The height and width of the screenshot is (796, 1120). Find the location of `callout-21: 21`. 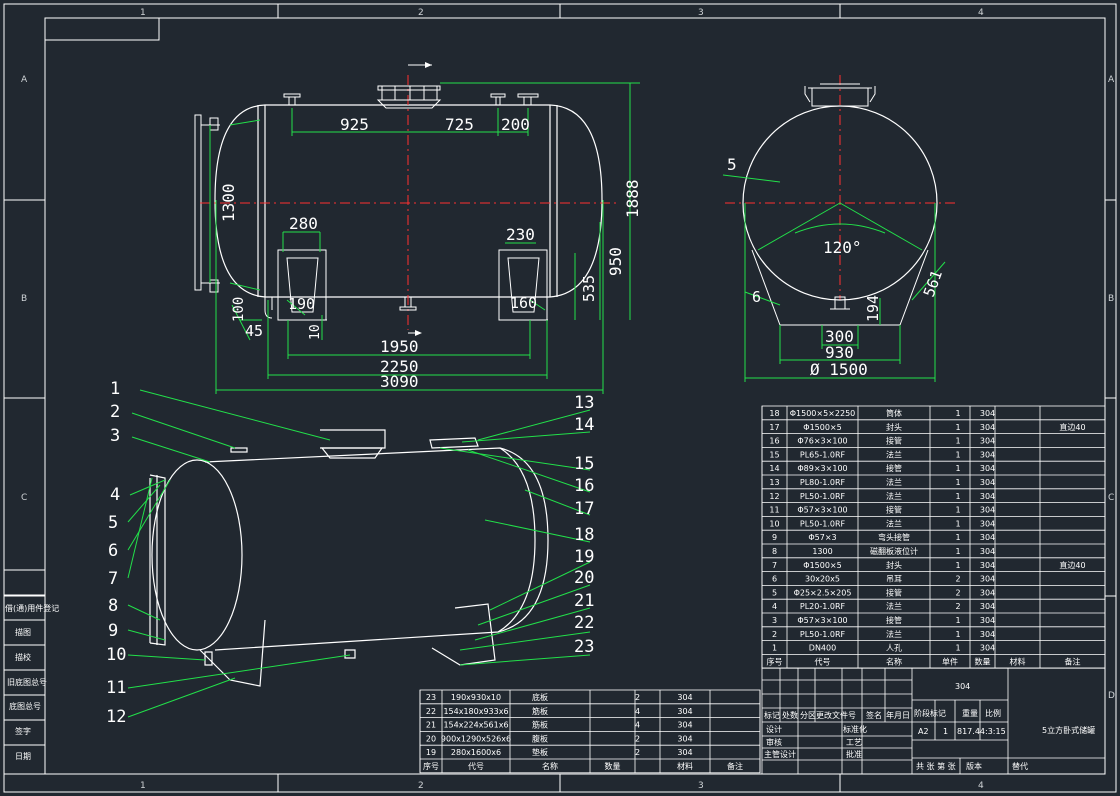

callout-21: 21 is located at coordinates (584, 601).